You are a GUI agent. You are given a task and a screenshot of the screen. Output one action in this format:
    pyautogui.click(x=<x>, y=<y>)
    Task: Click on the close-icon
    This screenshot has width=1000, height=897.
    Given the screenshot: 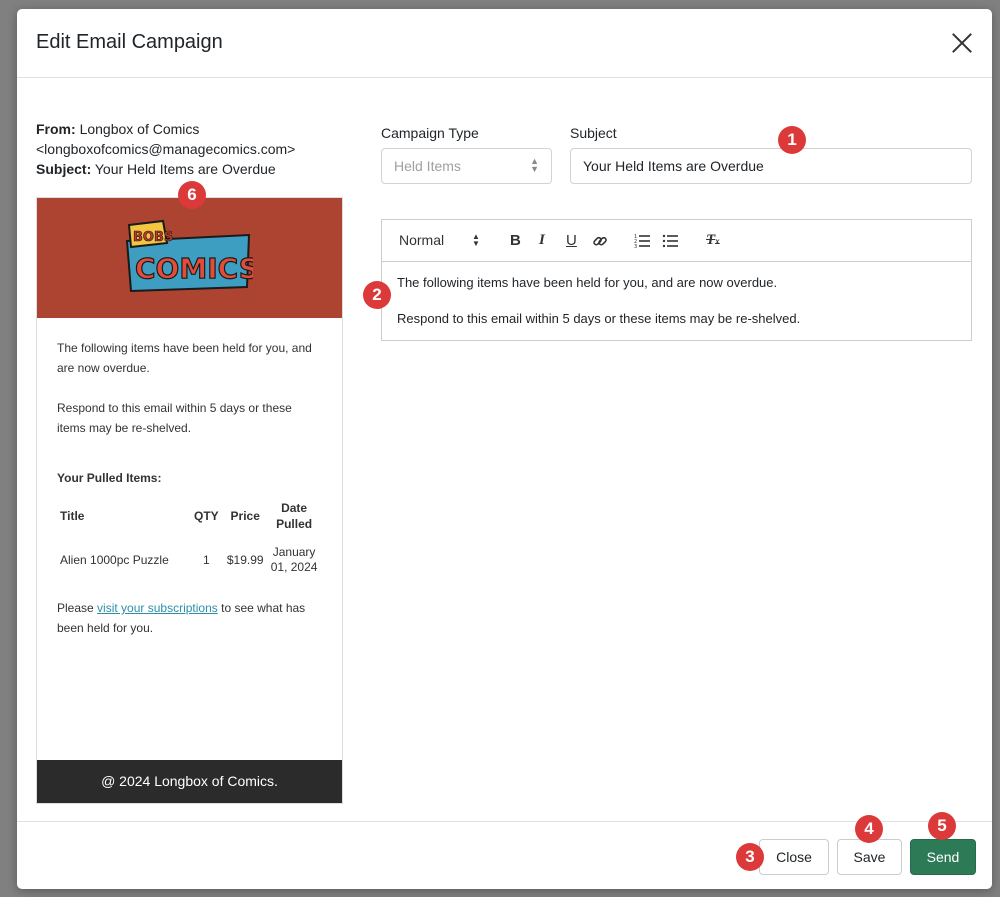 What is the action you would take?
    pyautogui.click(x=962, y=43)
    